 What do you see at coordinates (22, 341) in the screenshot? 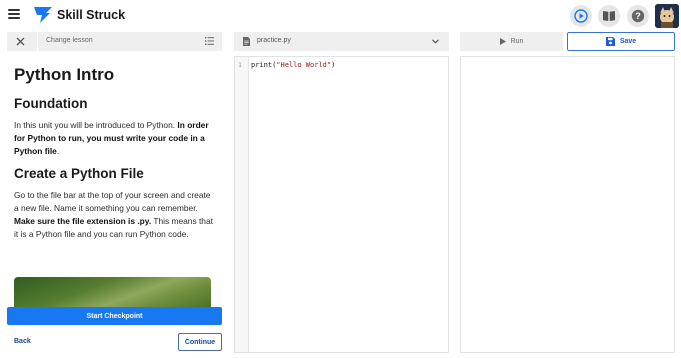
I see `back-button: Back` at bounding box center [22, 341].